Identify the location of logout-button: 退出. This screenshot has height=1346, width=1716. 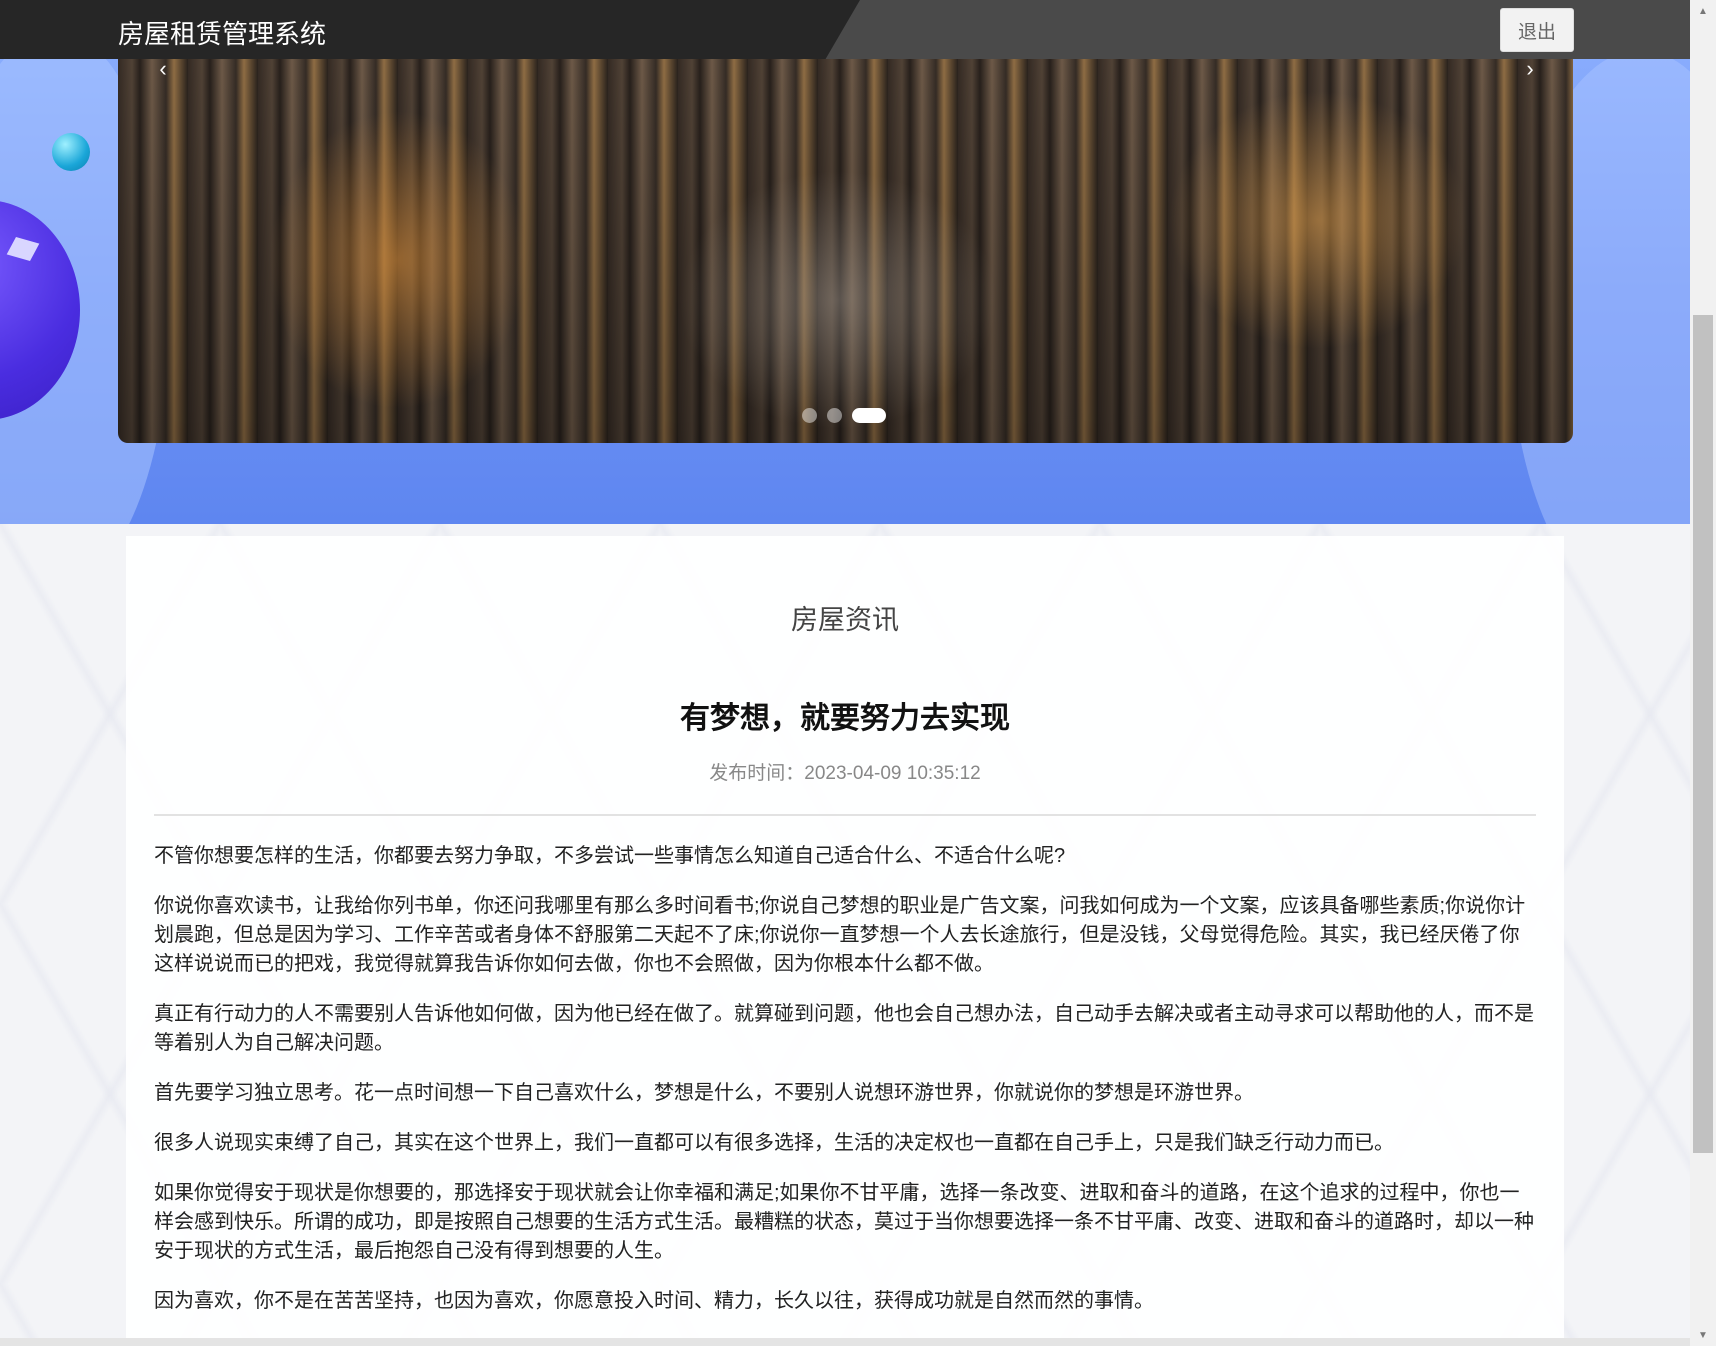
(1537, 30).